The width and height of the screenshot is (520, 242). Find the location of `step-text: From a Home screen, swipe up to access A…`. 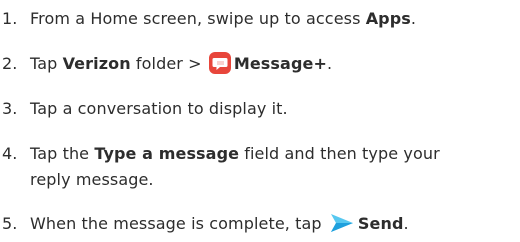

step-text: From a Home screen, swipe up to access A… is located at coordinates (275, 18).